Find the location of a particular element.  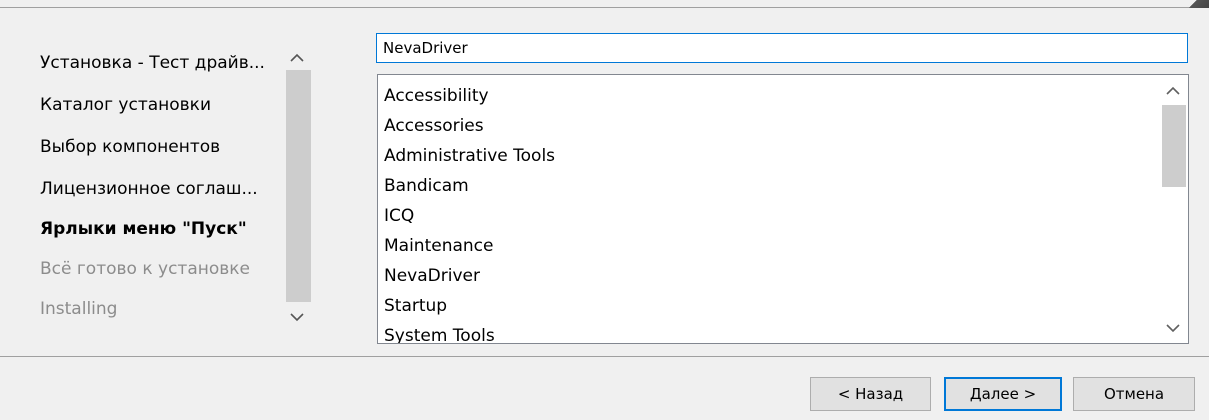

list-item: Accessibility is located at coordinates (469, 98).